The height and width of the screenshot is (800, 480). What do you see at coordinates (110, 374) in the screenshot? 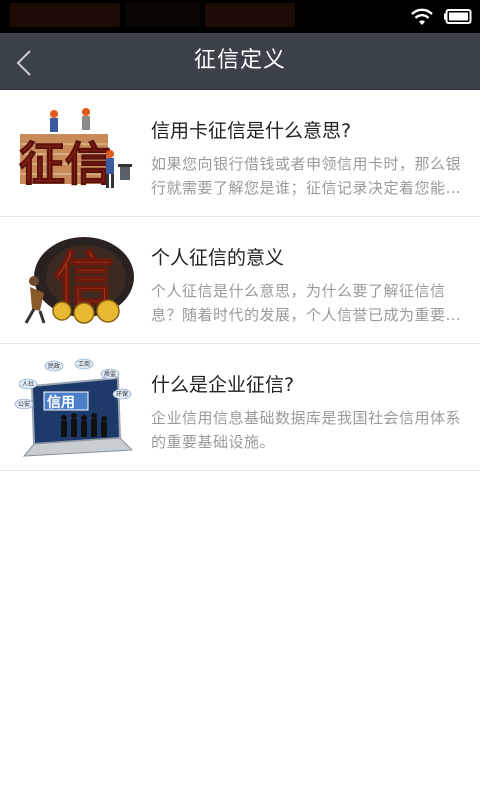
I see `illustration-label: 质监` at bounding box center [110, 374].